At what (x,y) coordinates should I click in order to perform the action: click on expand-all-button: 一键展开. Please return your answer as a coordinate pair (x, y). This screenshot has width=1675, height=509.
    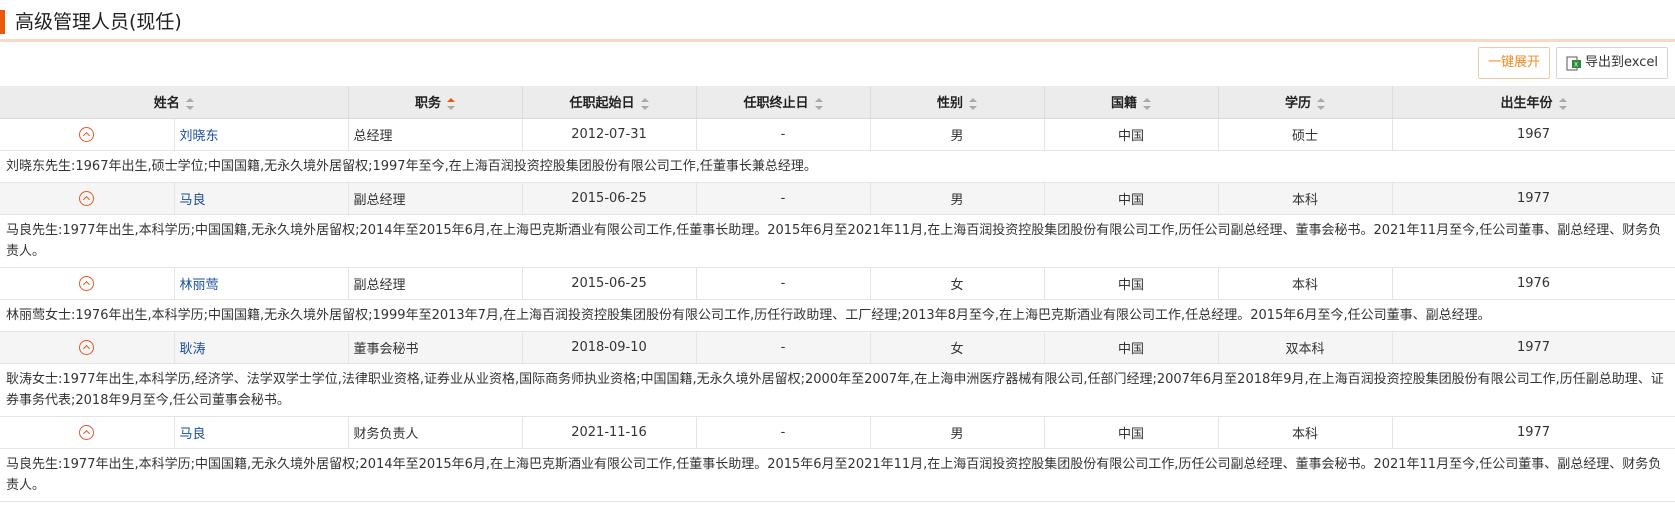
    Looking at the image, I should click on (1513, 63).